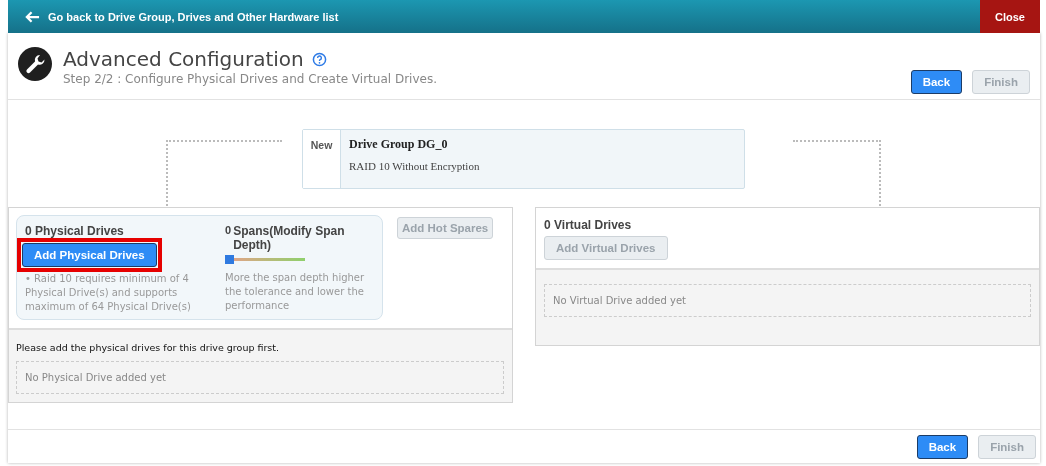 The image size is (1046, 466). Describe the element at coordinates (289, 238) in the screenshot. I see `spans-title: Spans(Modify Span Depth)` at that location.